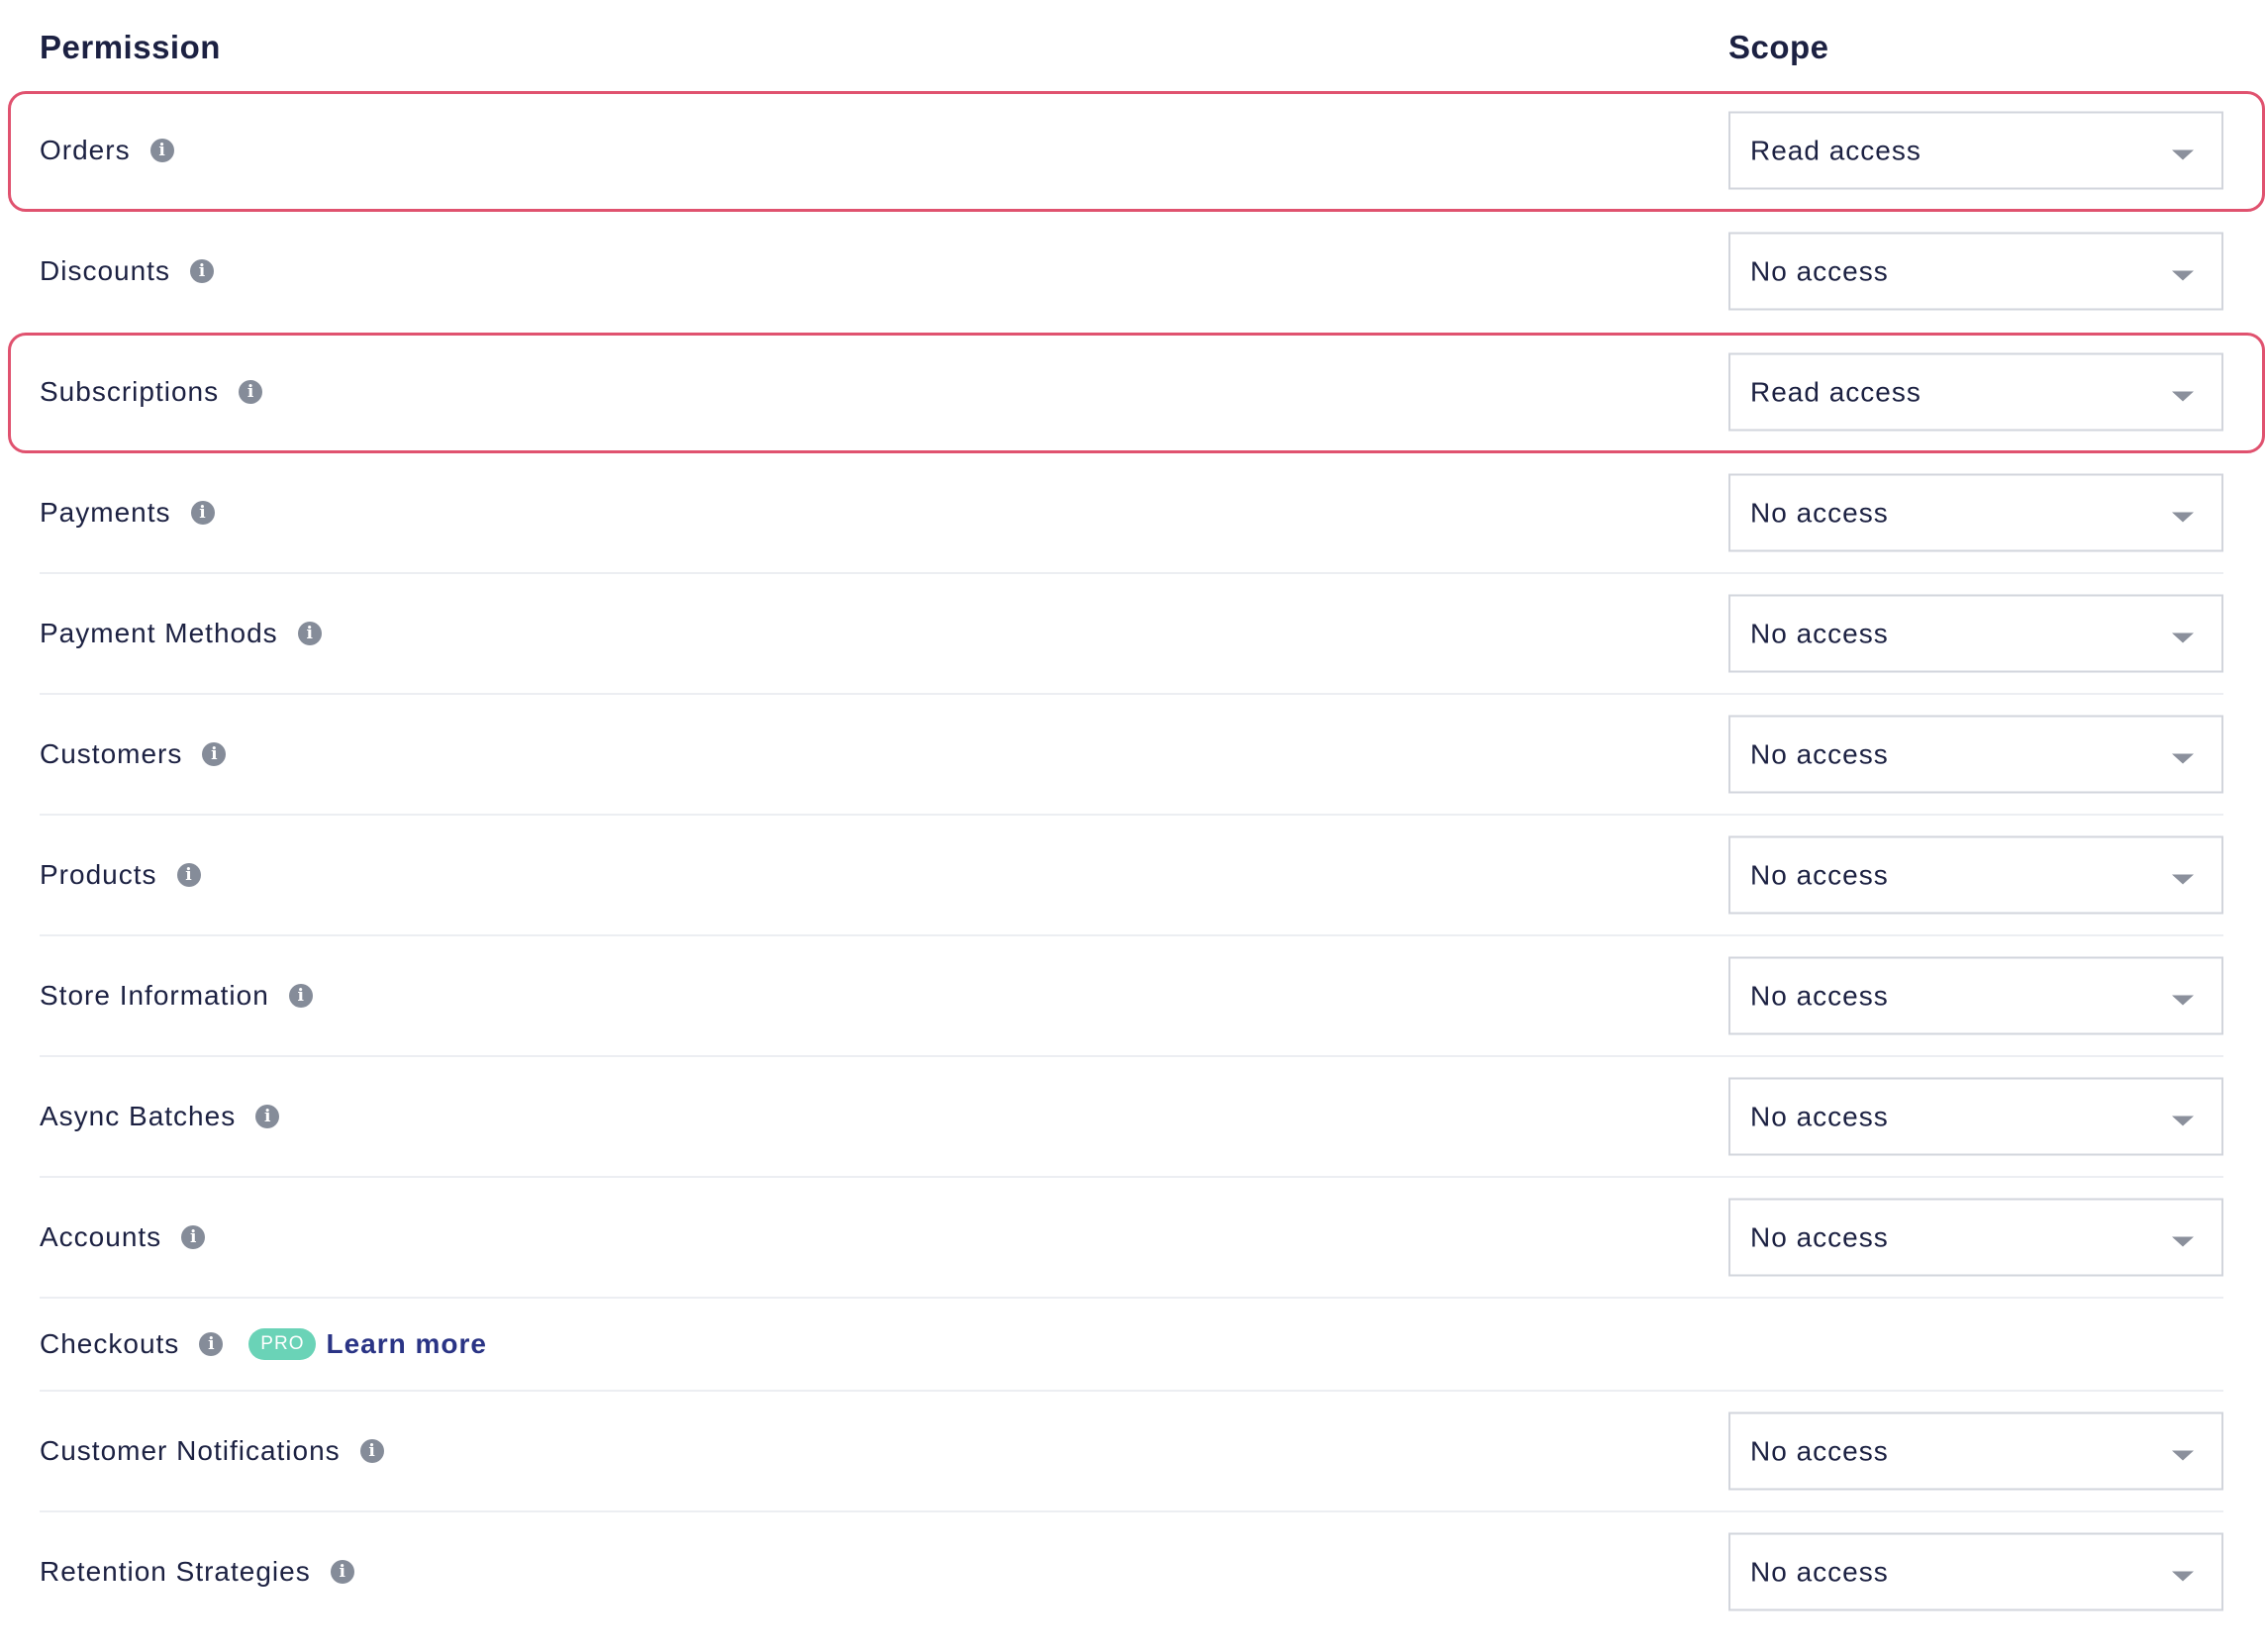 The width and height of the screenshot is (2265, 1652). I want to click on permission-column-header: Permission, so click(130, 47).